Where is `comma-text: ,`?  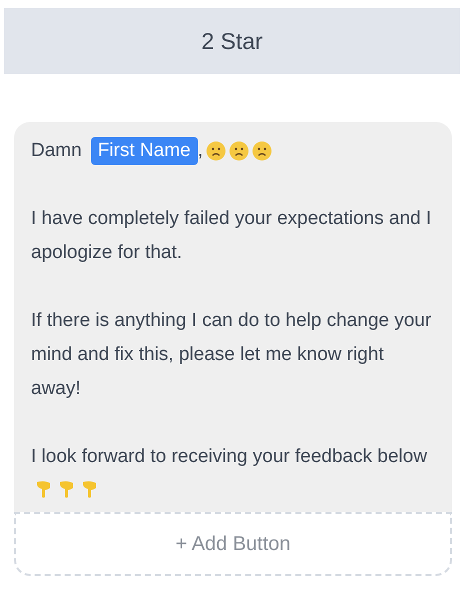
comma-text: , is located at coordinates (200, 151).